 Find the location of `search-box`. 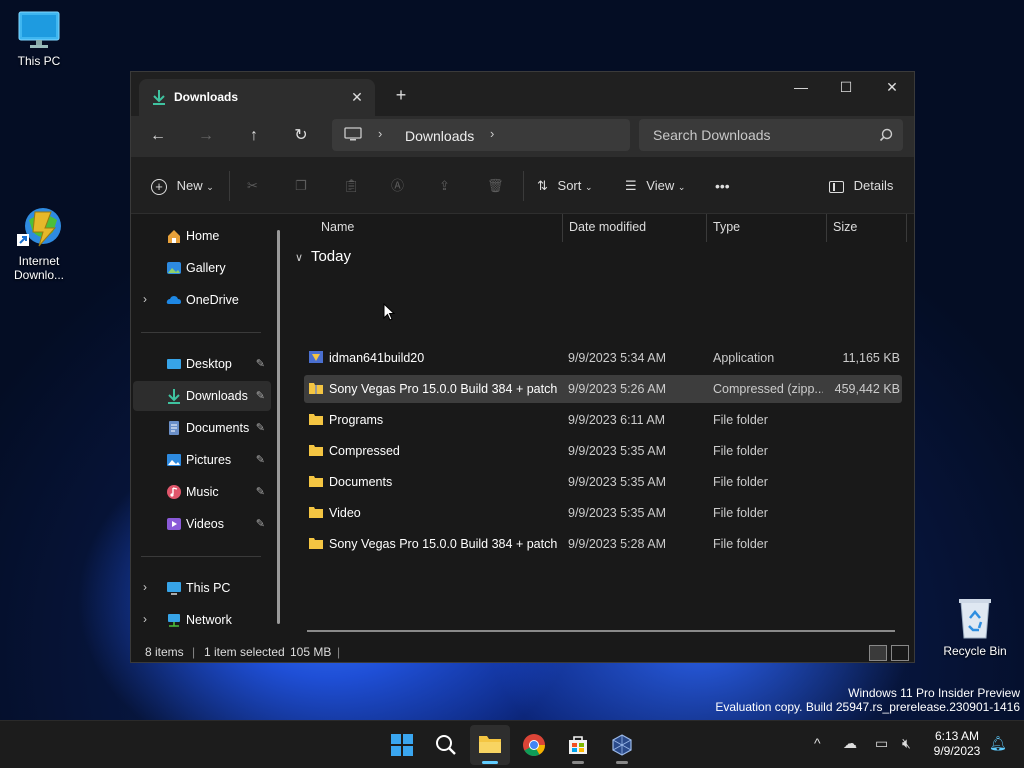

search-box is located at coordinates (771, 135).